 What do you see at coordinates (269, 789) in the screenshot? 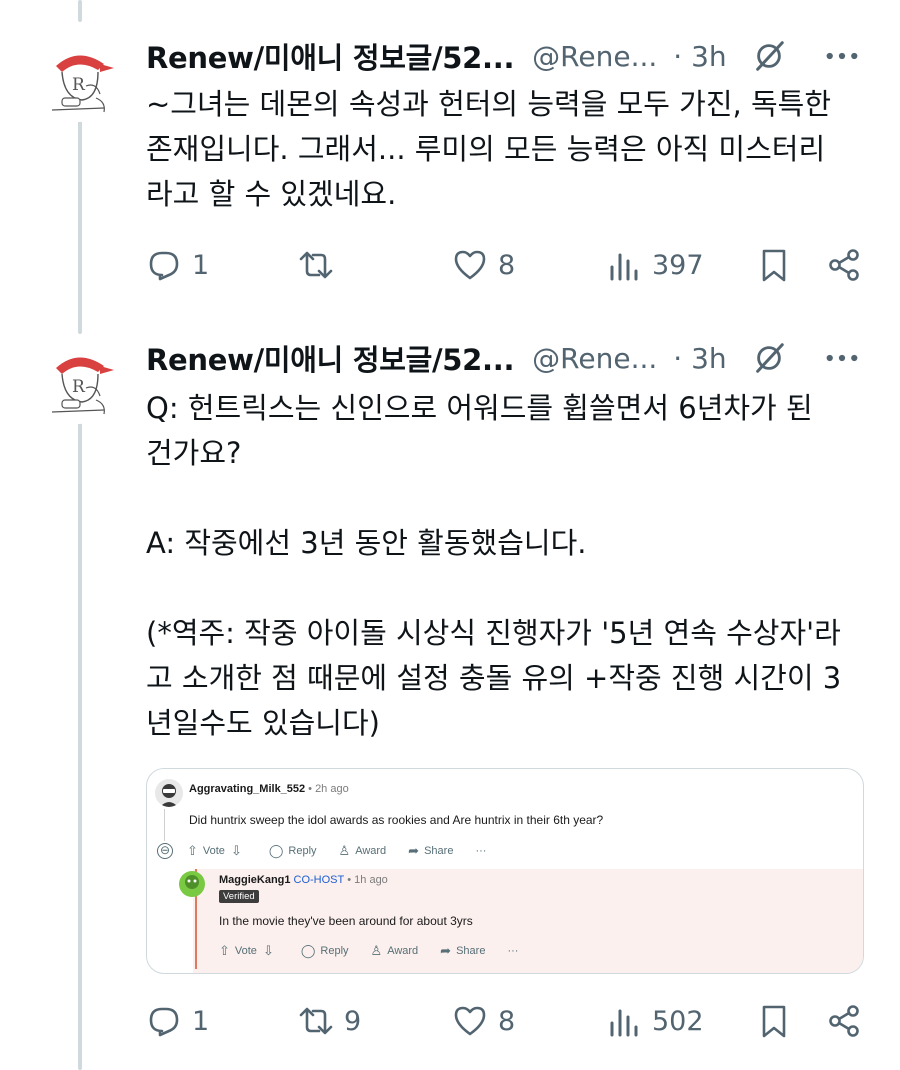
I see `commenter-name: Aggravating_Milk_552 • 2h ago` at bounding box center [269, 789].